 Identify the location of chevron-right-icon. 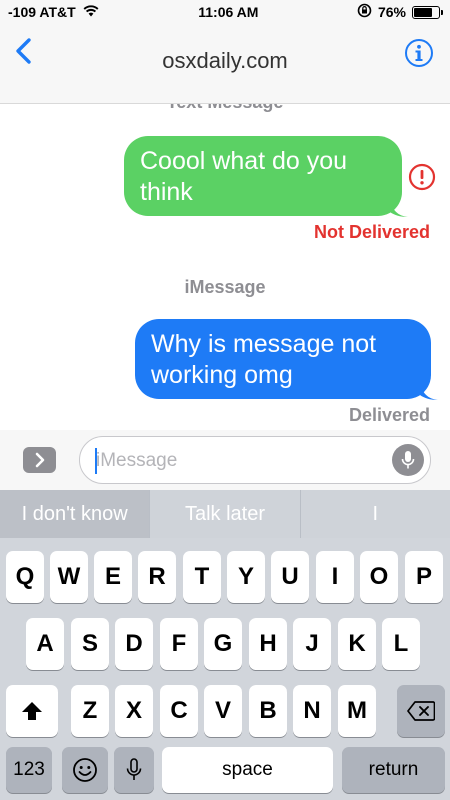
(39, 460).